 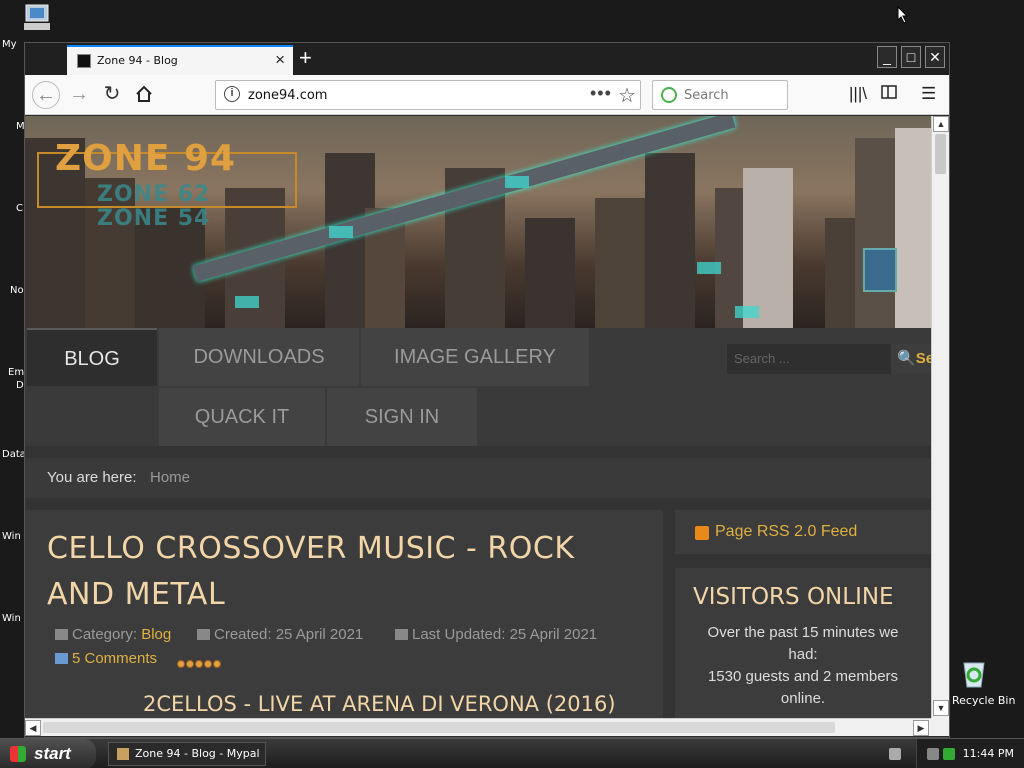 What do you see at coordinates (123, 754) in the screenshot?
I see `mypal-icon` at bounding box center [123, 754].